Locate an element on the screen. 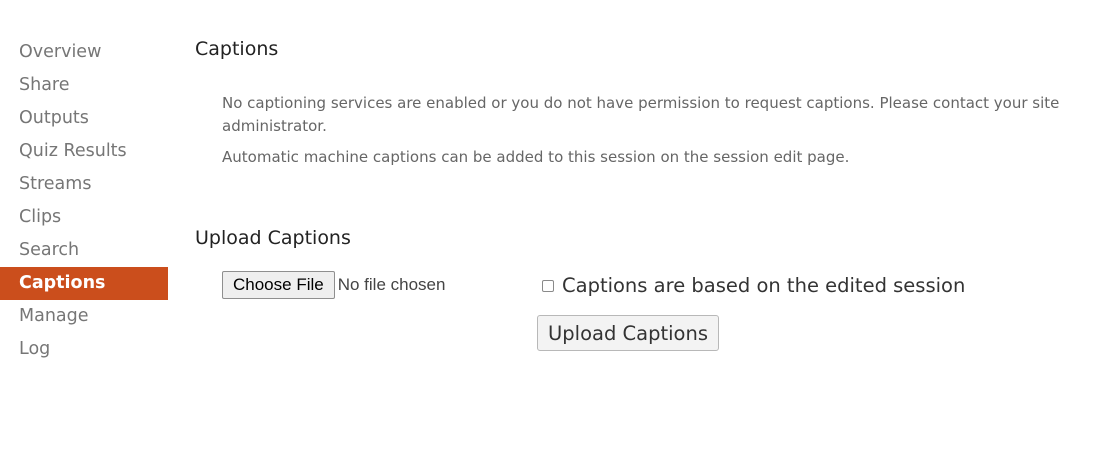 Image resolution: width=1120 pixels, height=459 pixels. sidebar-item-quiz-results: Quiz Results is located at coordinates (84, 151).